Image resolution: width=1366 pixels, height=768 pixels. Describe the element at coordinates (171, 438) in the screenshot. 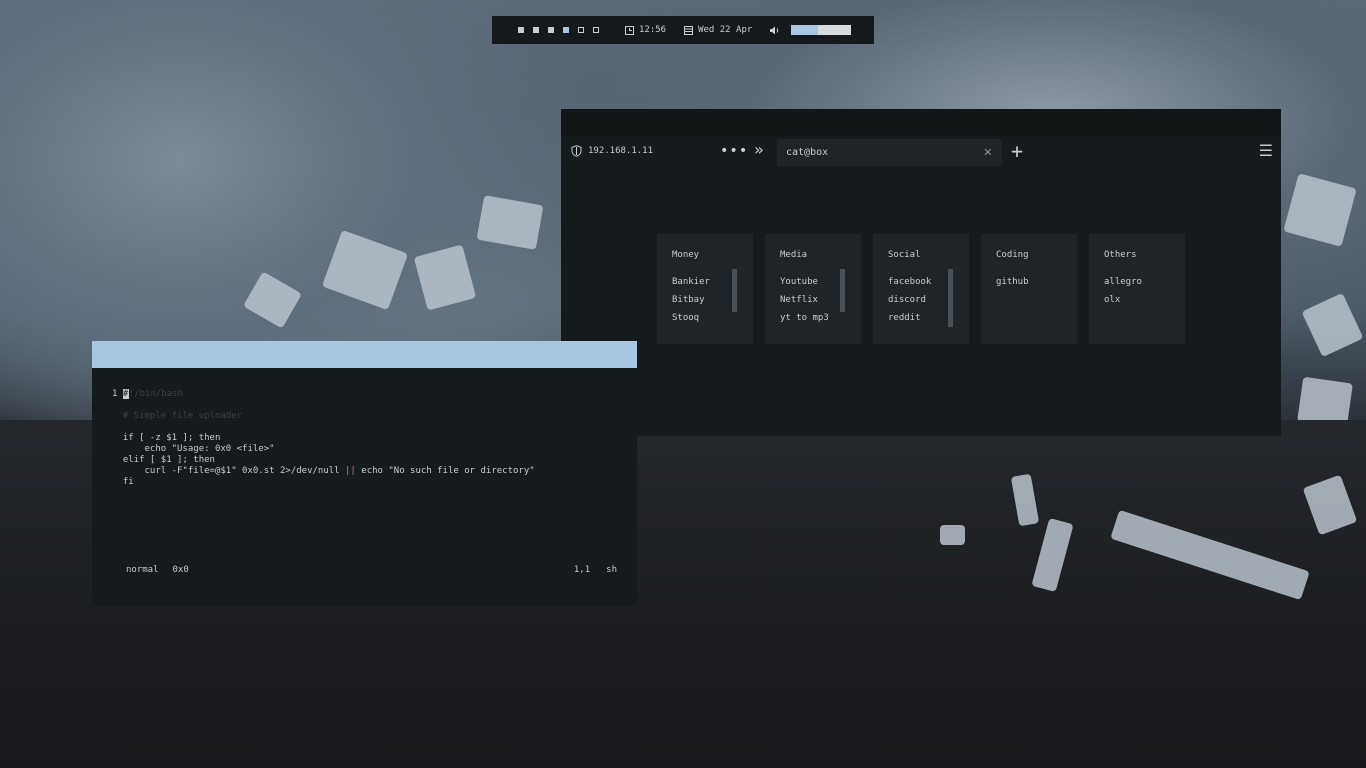

I see `code-line-5: if [ -z $1 ]; then` at that location.